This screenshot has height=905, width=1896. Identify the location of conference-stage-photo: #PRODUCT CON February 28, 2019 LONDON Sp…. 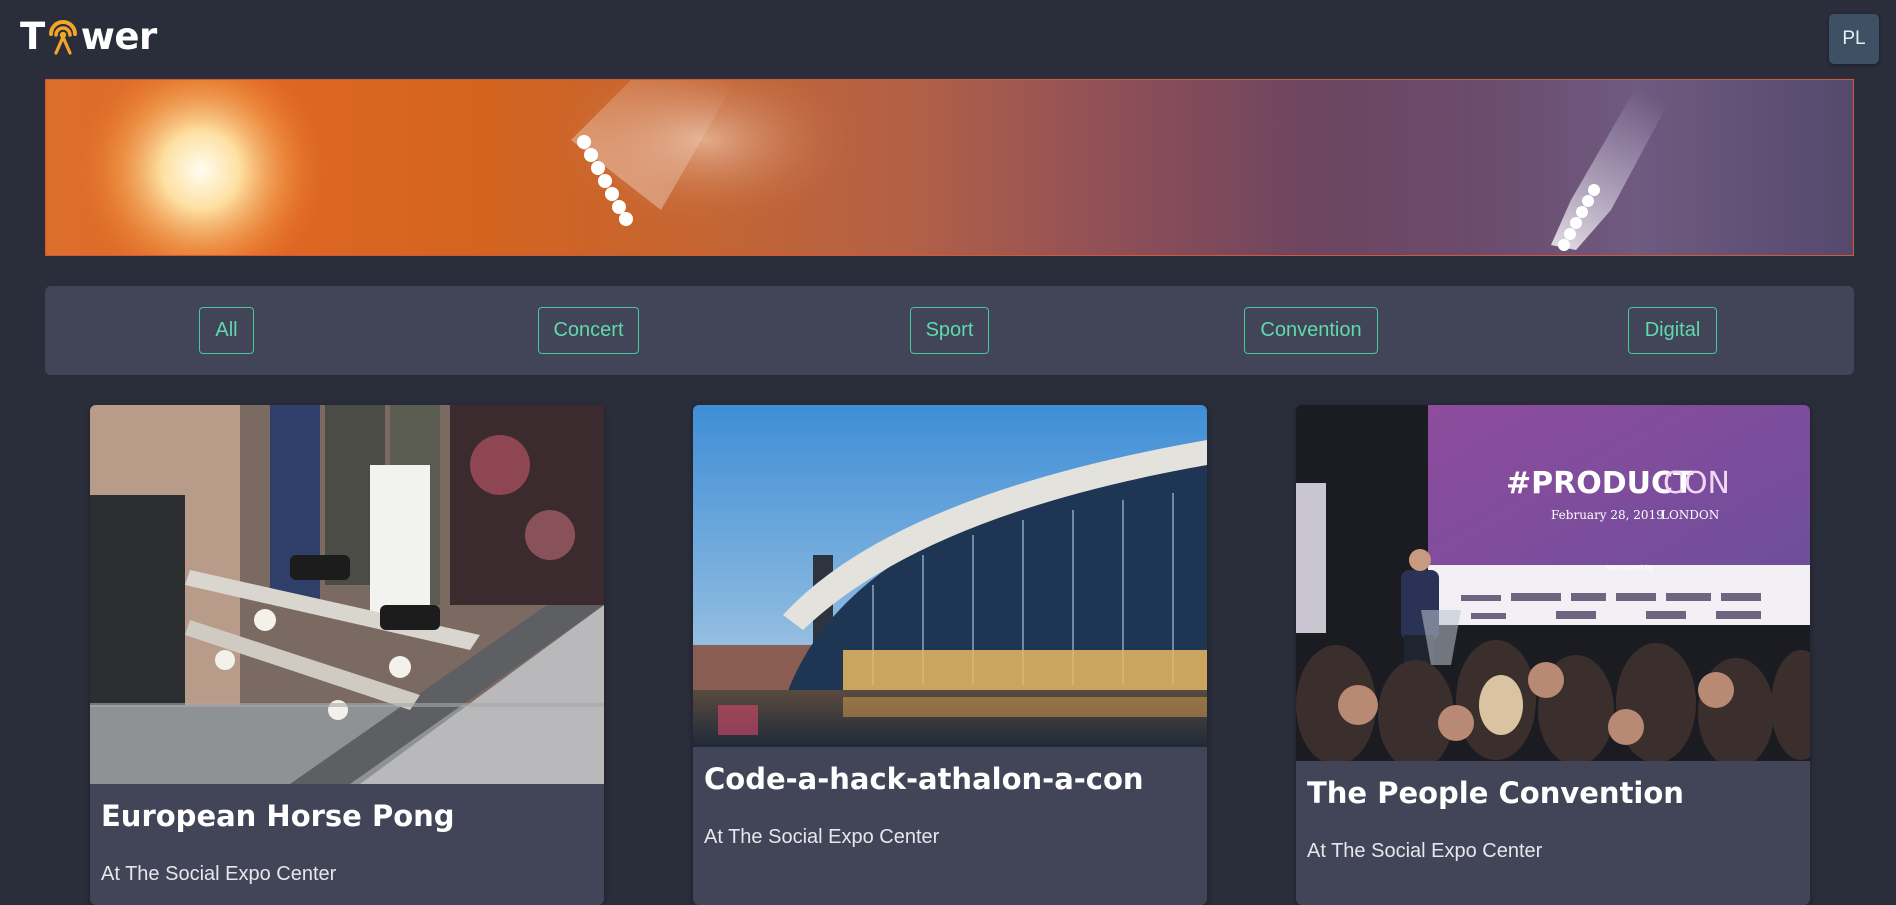
(1553, 583).